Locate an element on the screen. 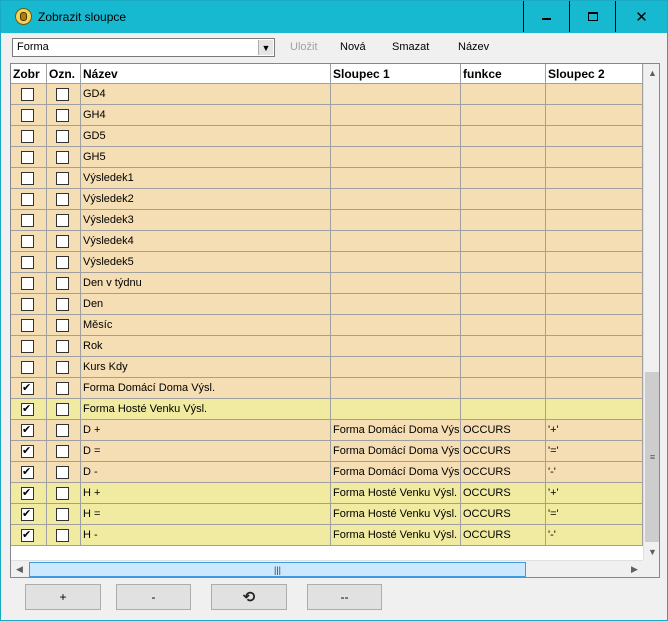 This screenshot has height=621, width=668. table-row: Měsíc is located at coordinates (327, 325).